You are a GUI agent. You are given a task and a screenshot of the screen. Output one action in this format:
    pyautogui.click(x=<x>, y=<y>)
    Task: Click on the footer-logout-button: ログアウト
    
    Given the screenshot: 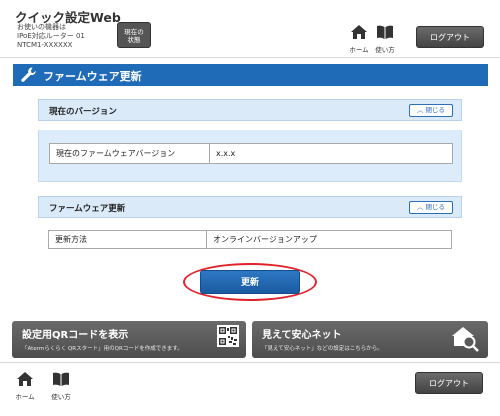 What is the action you would take?
    pyautogui.click(x=449, y=383)
    